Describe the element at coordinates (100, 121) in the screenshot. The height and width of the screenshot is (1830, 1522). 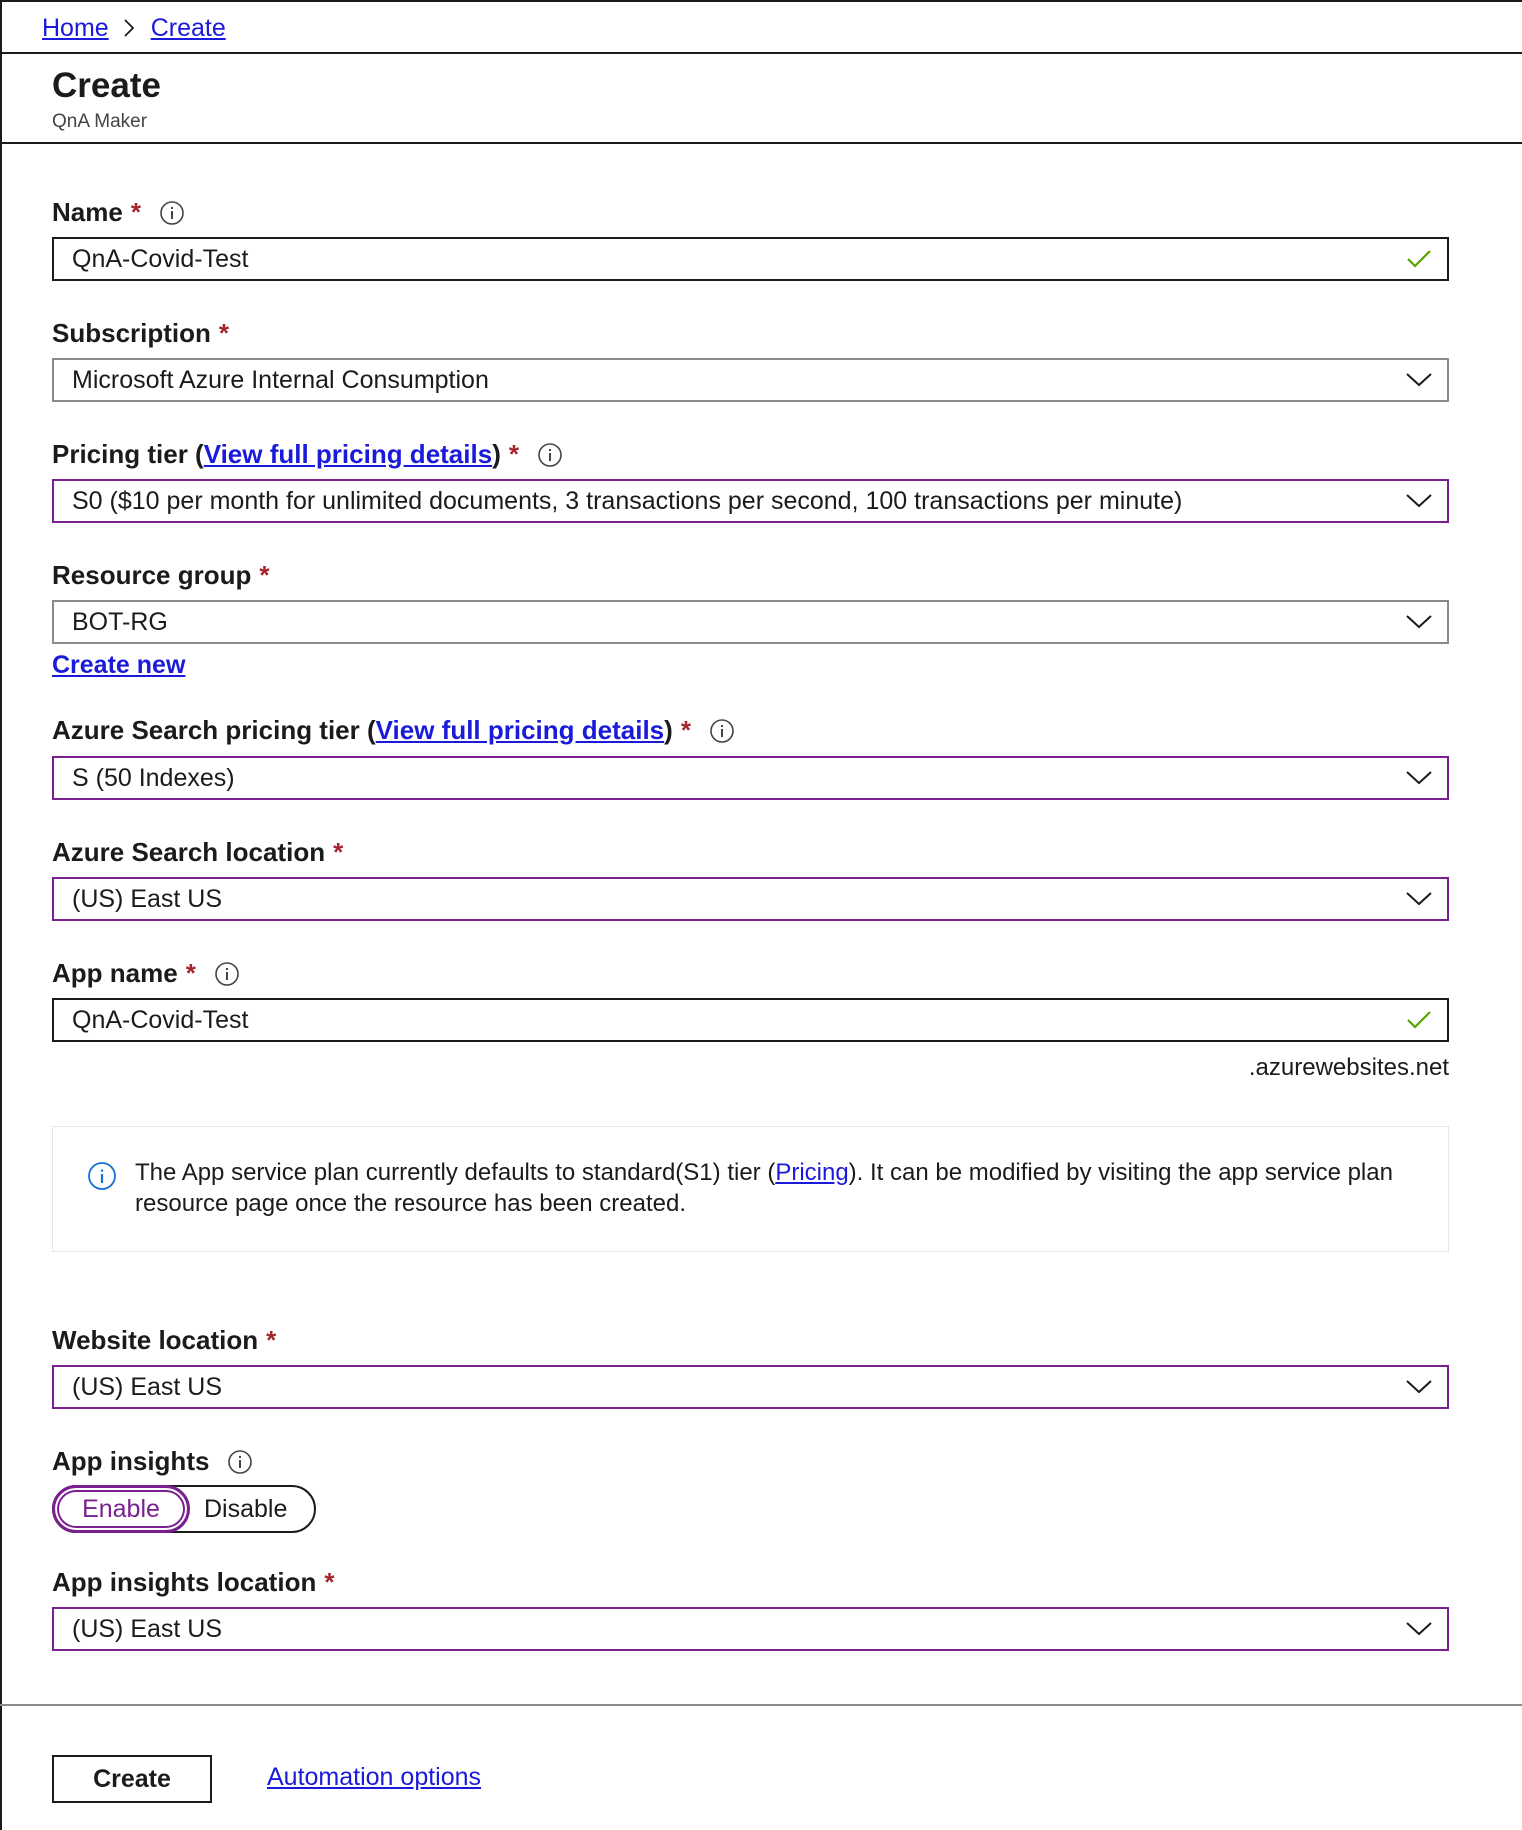
I see `page-subtitle: QnA Maker` at that location.